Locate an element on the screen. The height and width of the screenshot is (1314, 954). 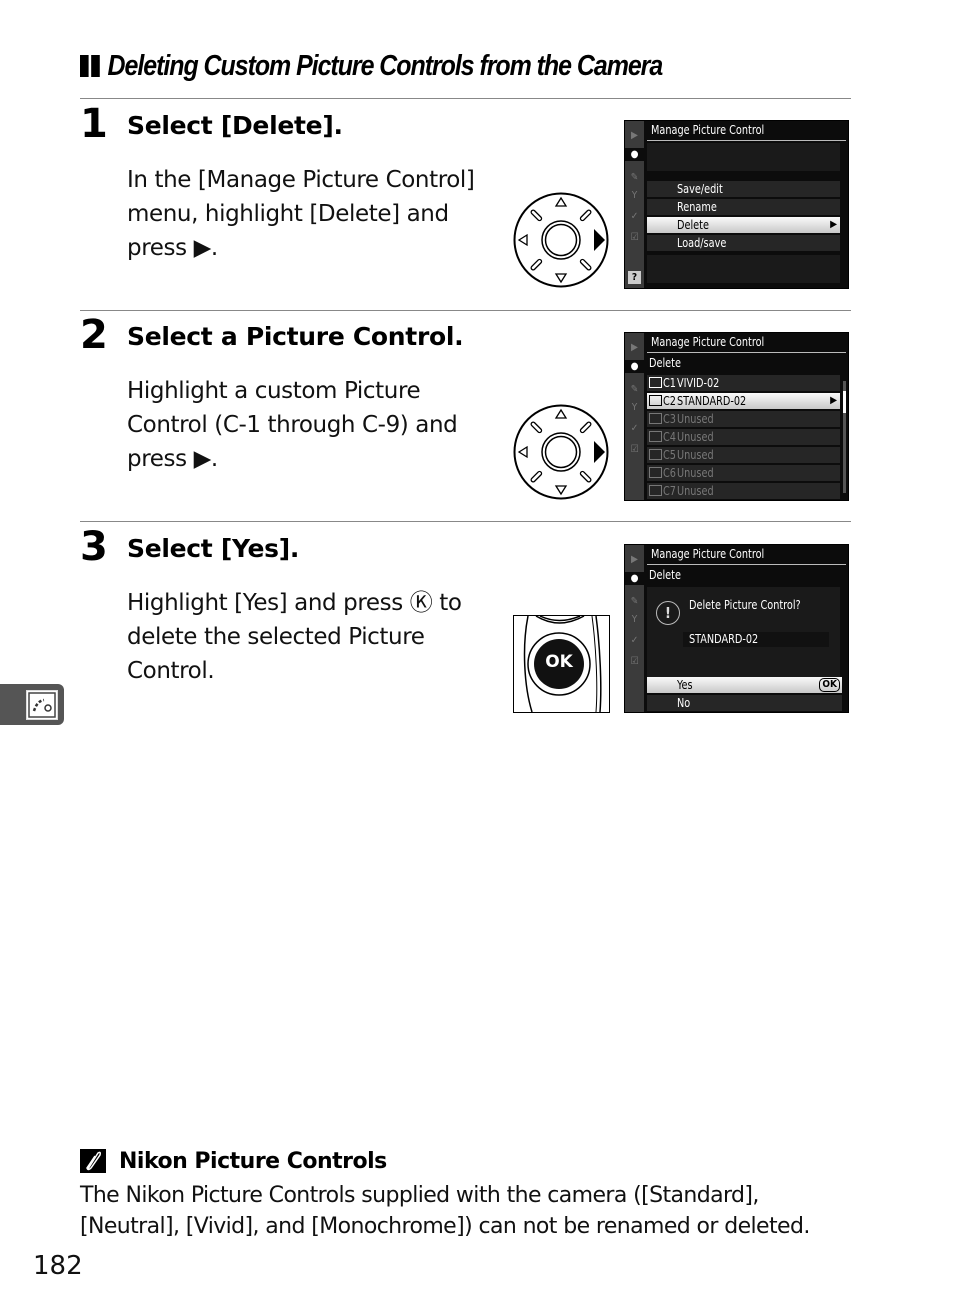
slot-label: C1 is located at coordinates (669, 383).